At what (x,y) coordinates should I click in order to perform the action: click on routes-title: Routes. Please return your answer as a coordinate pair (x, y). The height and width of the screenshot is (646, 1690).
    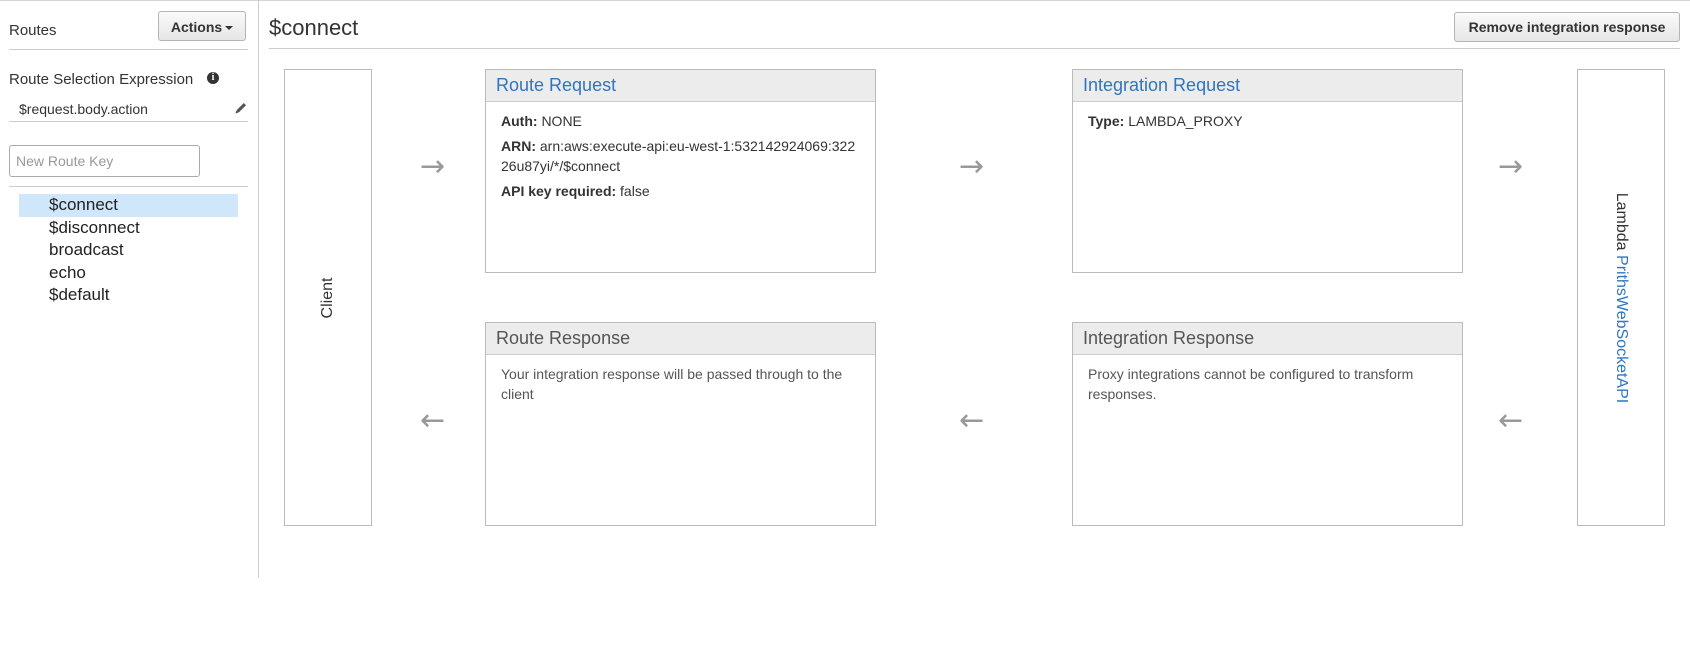
    Looking at the image, I should click on (33, 30).